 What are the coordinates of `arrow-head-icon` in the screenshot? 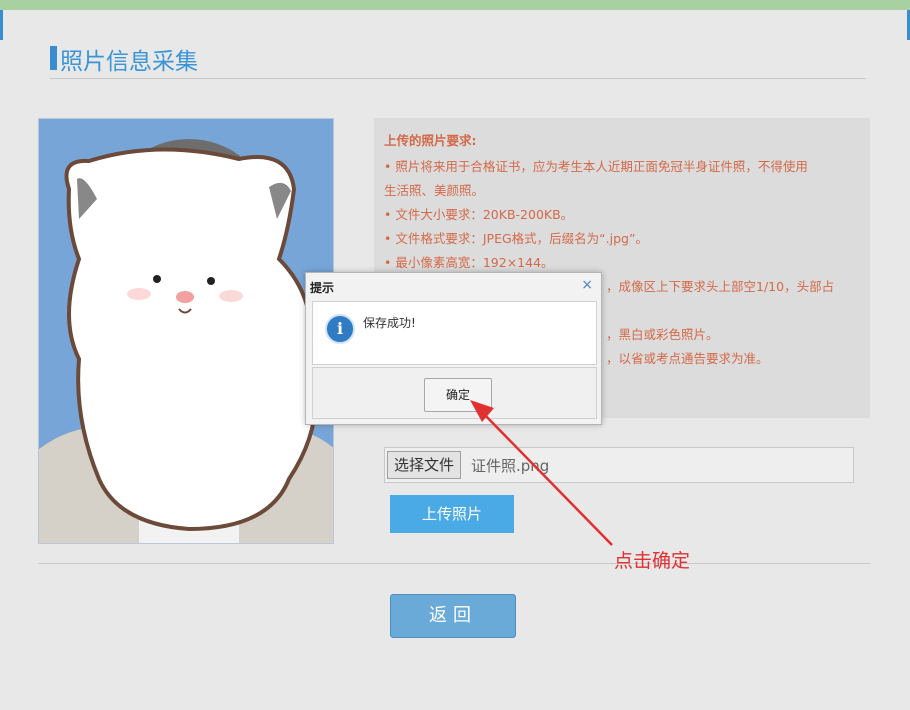 It's located at (482, 411).